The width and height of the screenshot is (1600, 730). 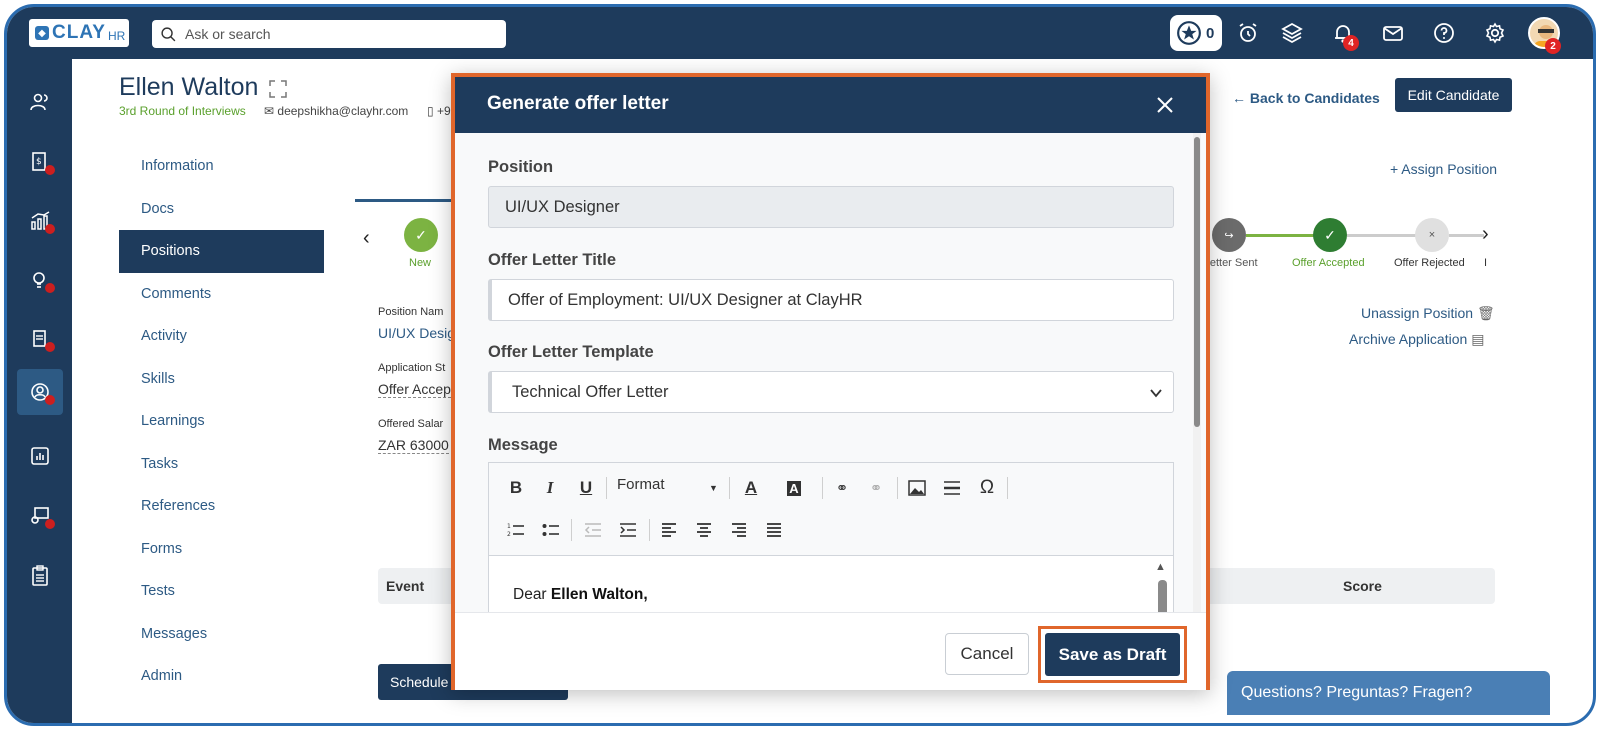 What do you see at coordinates (1165, 105) in the screenshot?
I see `close-icon` at bounding box center [1165, 105].